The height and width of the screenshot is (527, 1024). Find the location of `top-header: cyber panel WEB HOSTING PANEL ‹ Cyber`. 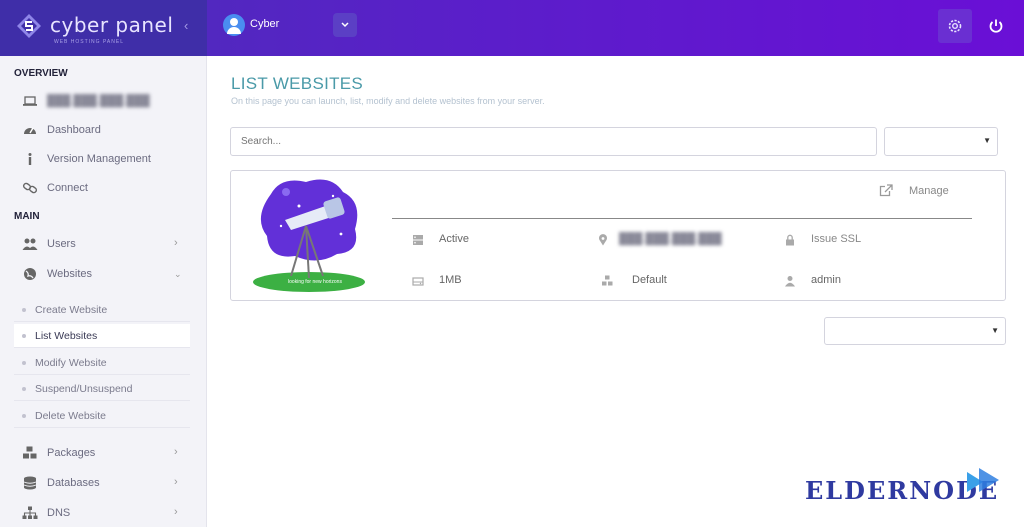

top-header: cyber panel WEB HOSTING PANEL ‹ Cyber is located at coordinates (512, 28).